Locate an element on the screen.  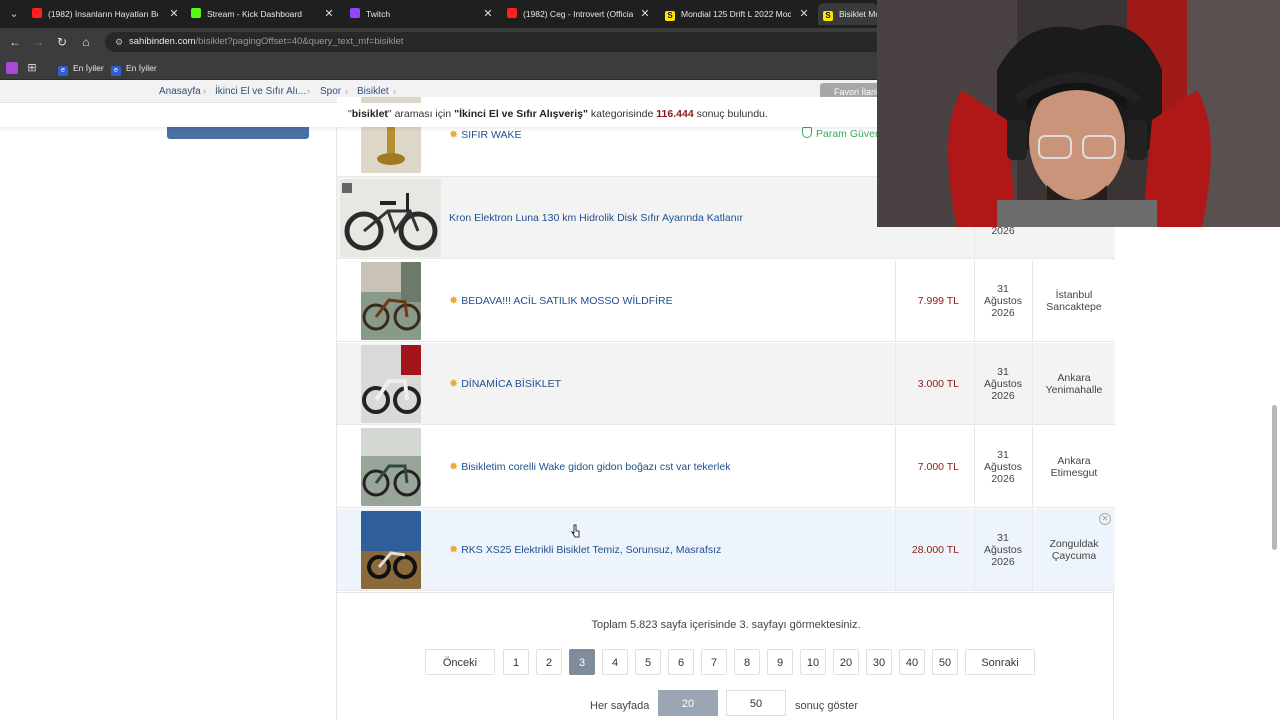
tab-bisiklet: S Bisiklet Mo is located at coordinates (848, 14).